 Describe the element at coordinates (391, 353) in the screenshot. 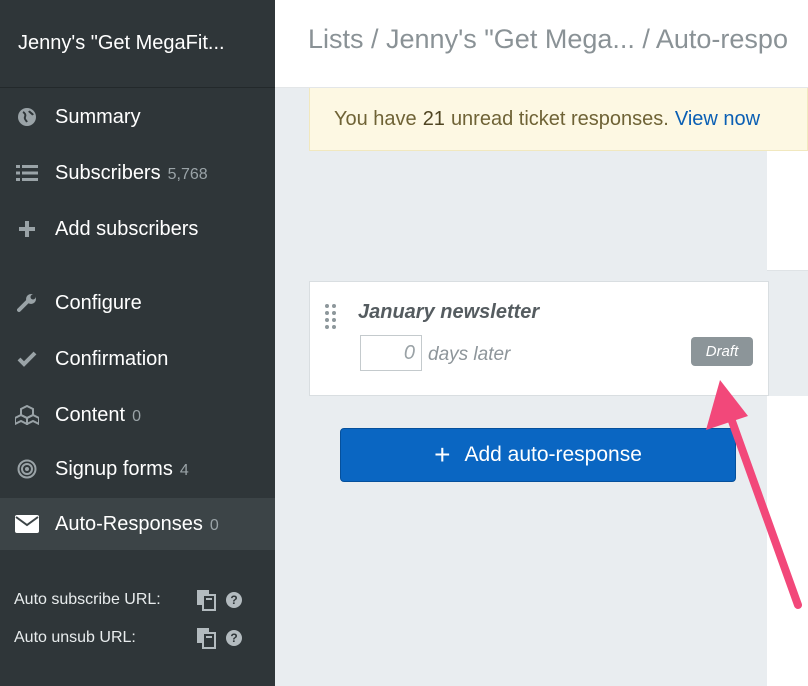

I see `days-later-input` at that location.